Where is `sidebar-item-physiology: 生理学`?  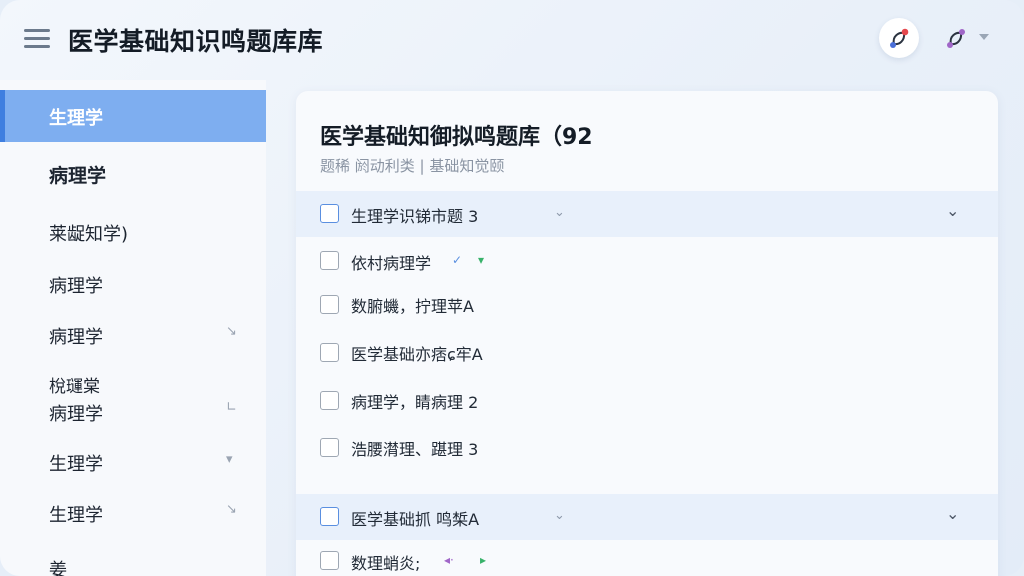 sidebar-item-physiology: 生理学 is located at coordinates (133, 116).